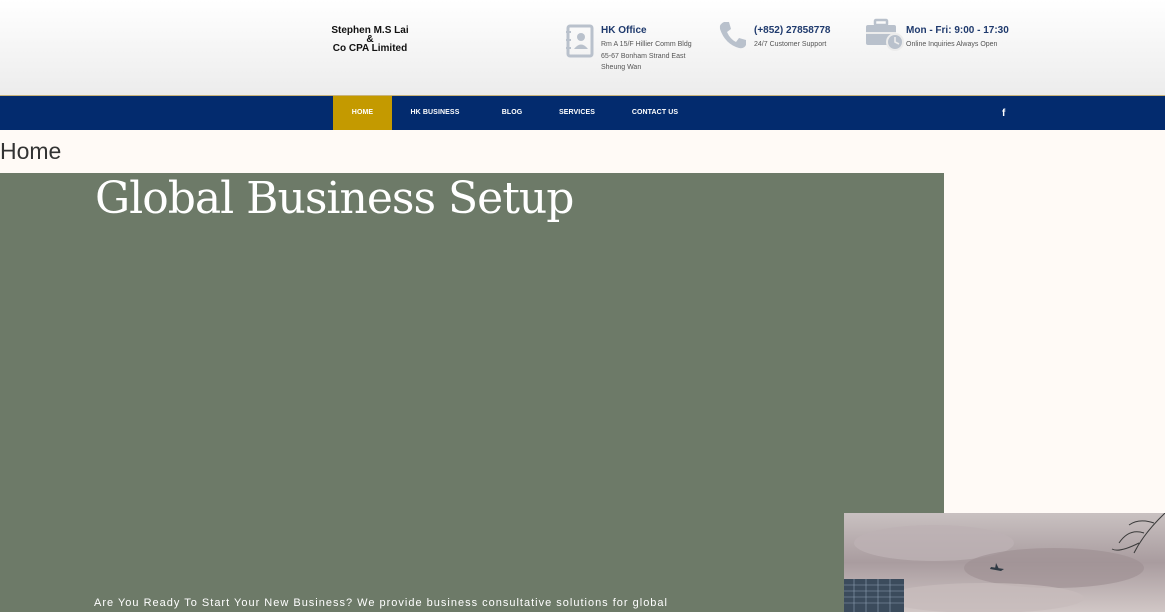 This screenshot has height=612, width=1165. What do you see at coordinates (952, 44) in the screenshot?
I see `hours-sub-text: Online Inquiries Always Open` at bounding box center [952, 44].